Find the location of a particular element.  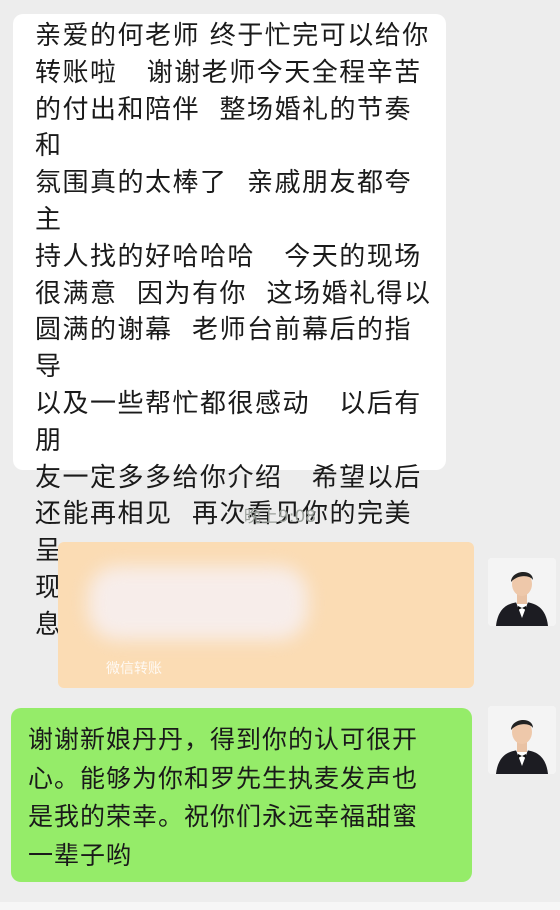

message-timestamp: 晚上9:08 is located at coordinates (280, 517).